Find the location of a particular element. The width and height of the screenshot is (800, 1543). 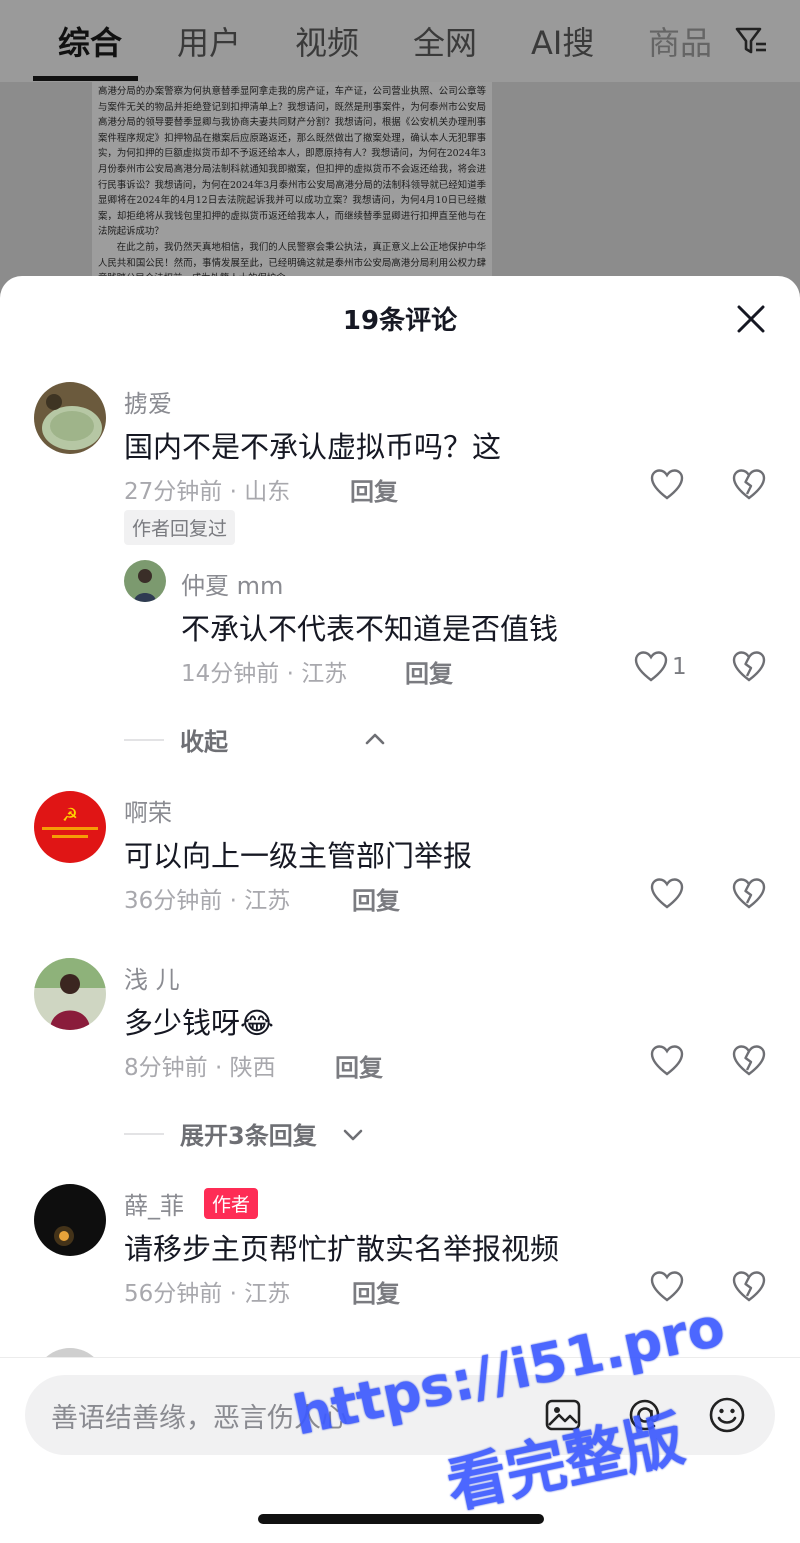

comment-text: 请移步主页帮忙扩散实名举报视频 is located at coordinates (342, 1249).